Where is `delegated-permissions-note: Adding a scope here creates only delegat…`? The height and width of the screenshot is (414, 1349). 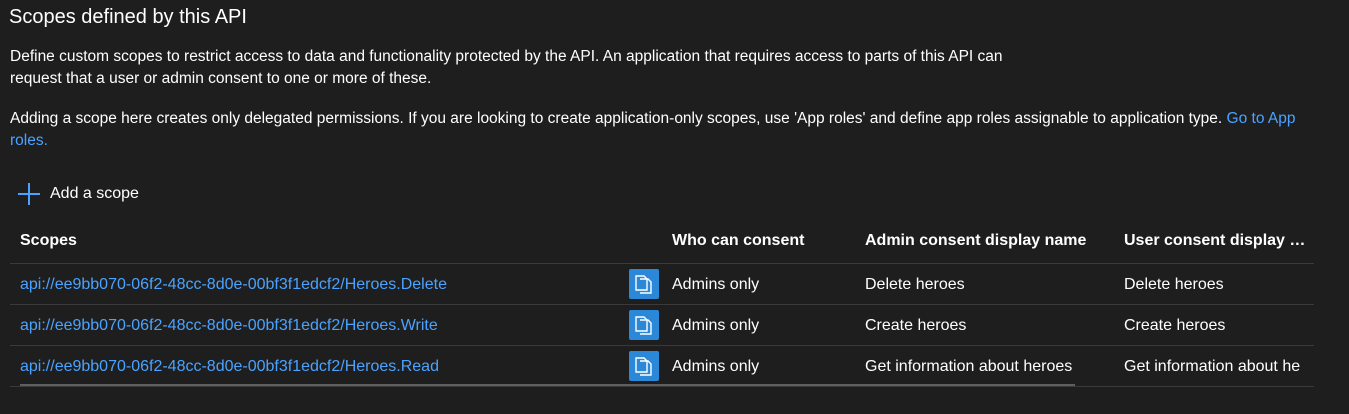 delegated-permissions-note: Adding a scope here creates only delegat… is located at coordinates (660, 130).